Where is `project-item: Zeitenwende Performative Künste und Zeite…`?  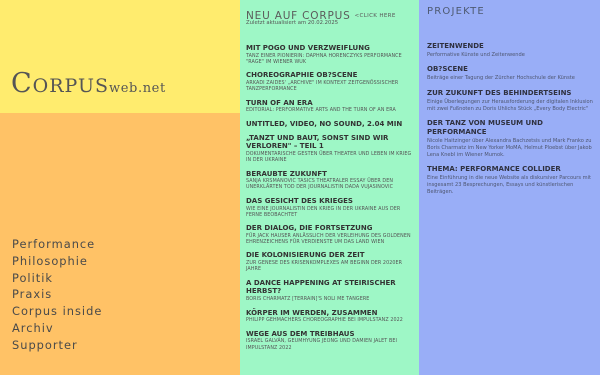
project-item: Zeitenwende Performative Künste und Zeite… is located at coordinates (512, 50).